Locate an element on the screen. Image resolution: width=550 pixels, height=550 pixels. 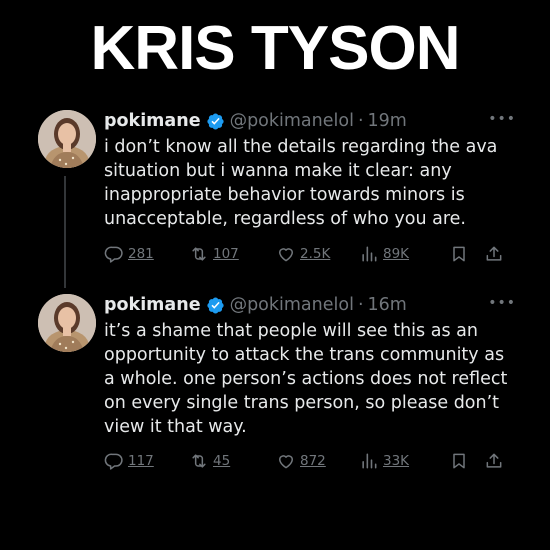
headline: KRIS TYSON is located at coordinates (275, 48).